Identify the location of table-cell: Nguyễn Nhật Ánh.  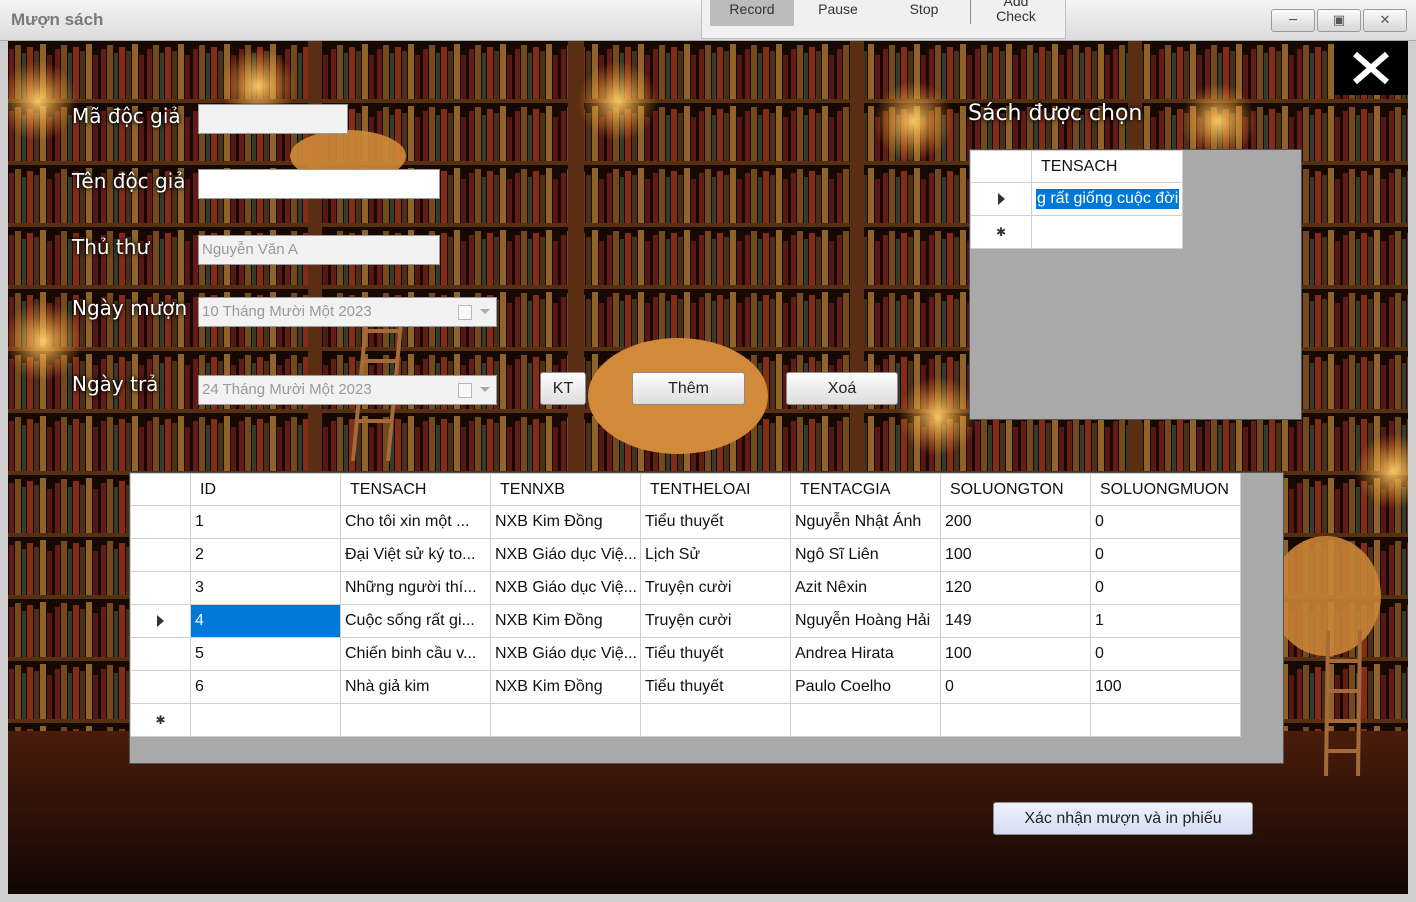
(865, 522).